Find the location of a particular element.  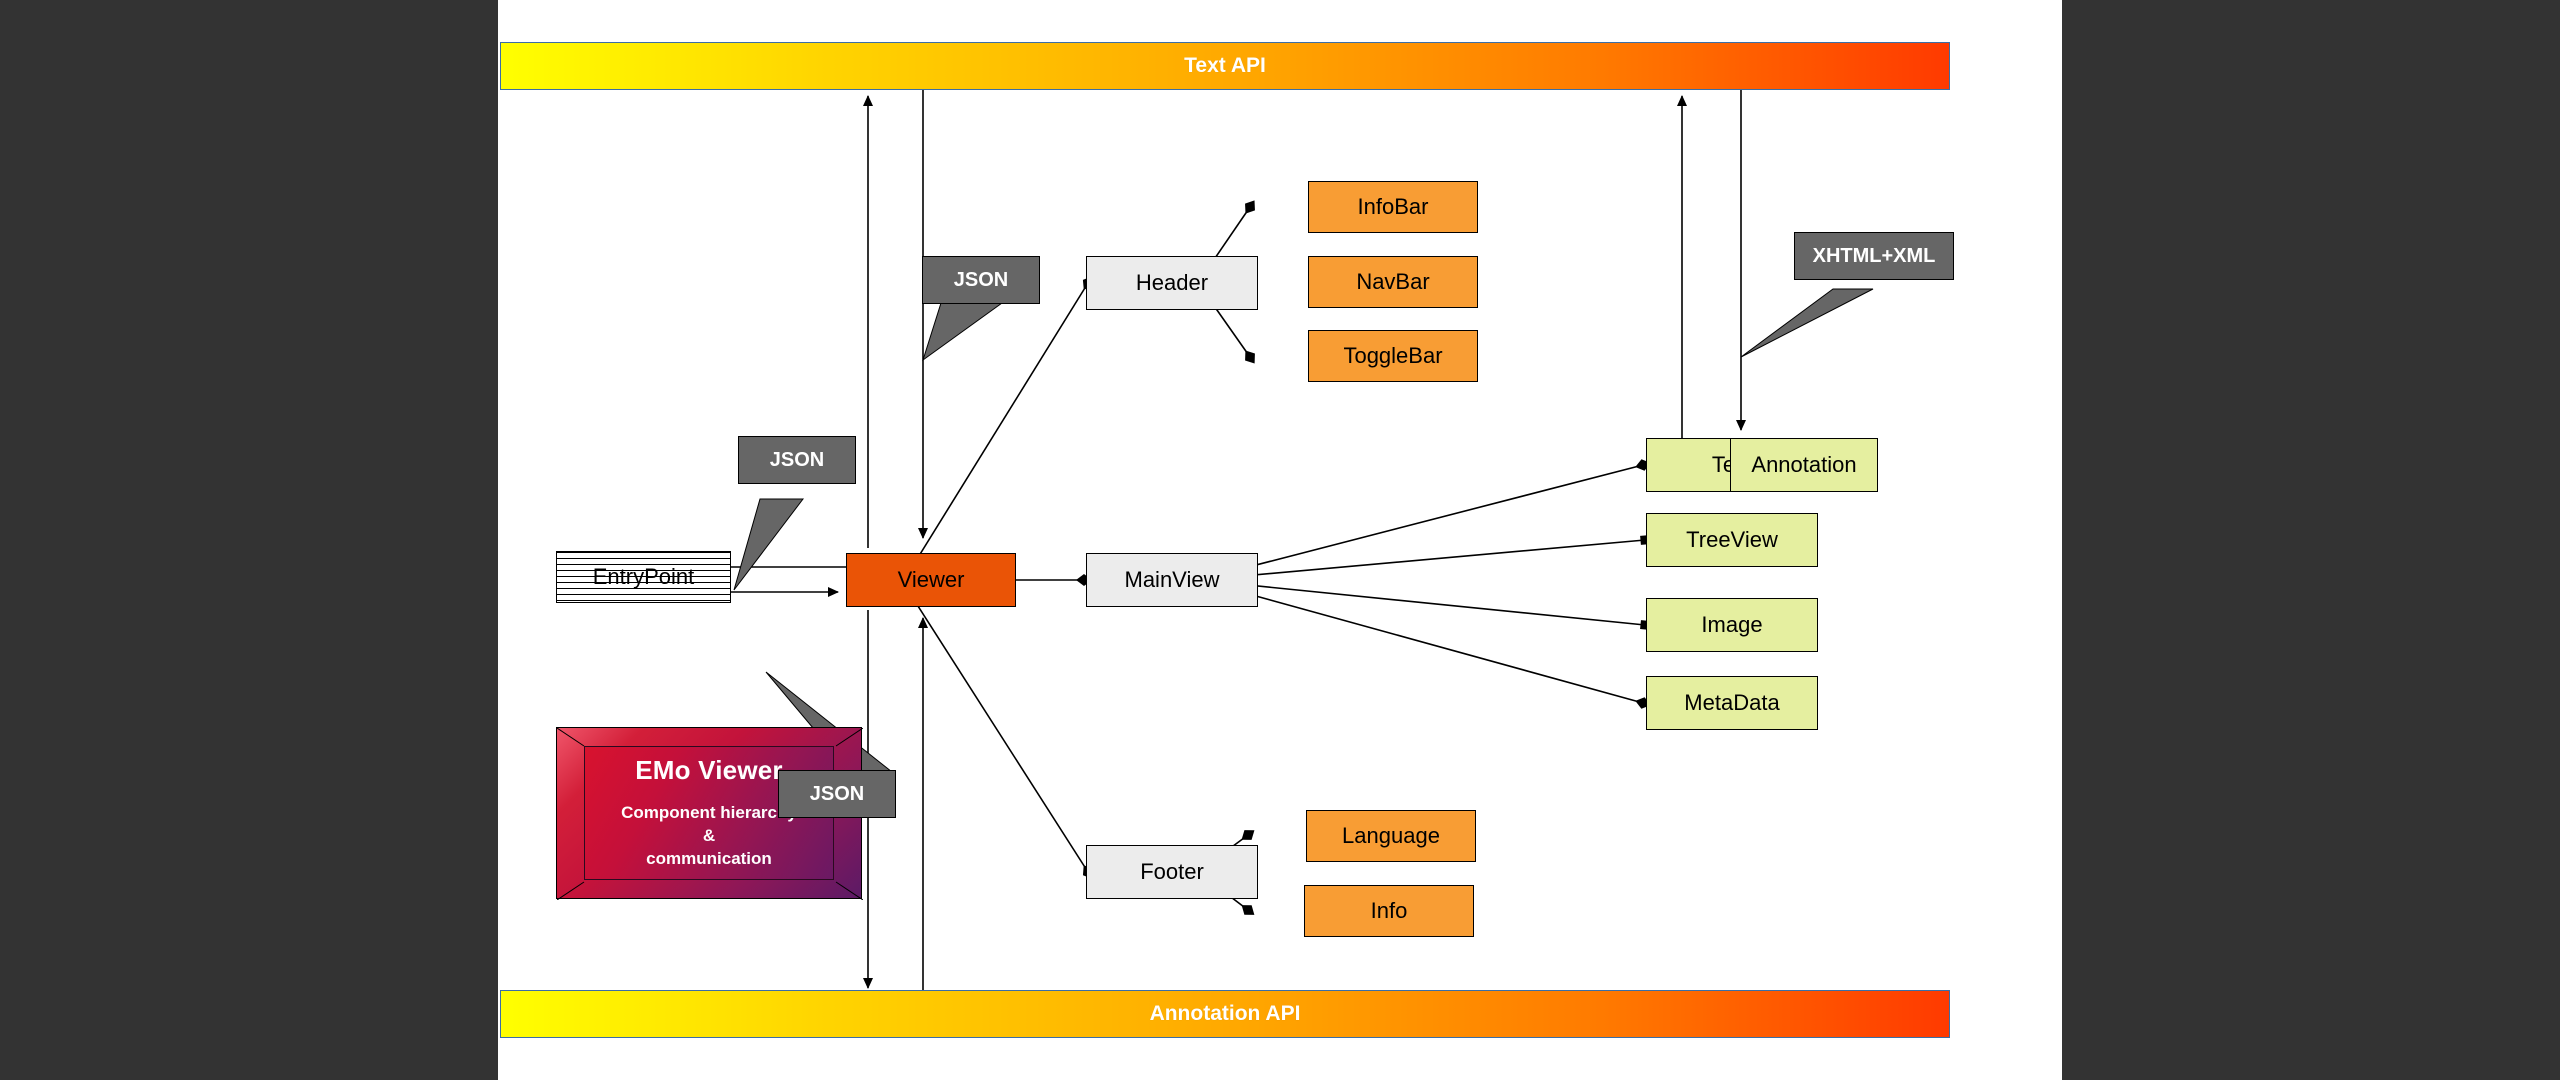

legend-title: EMo Viewer is located at coordinates (709, 770).